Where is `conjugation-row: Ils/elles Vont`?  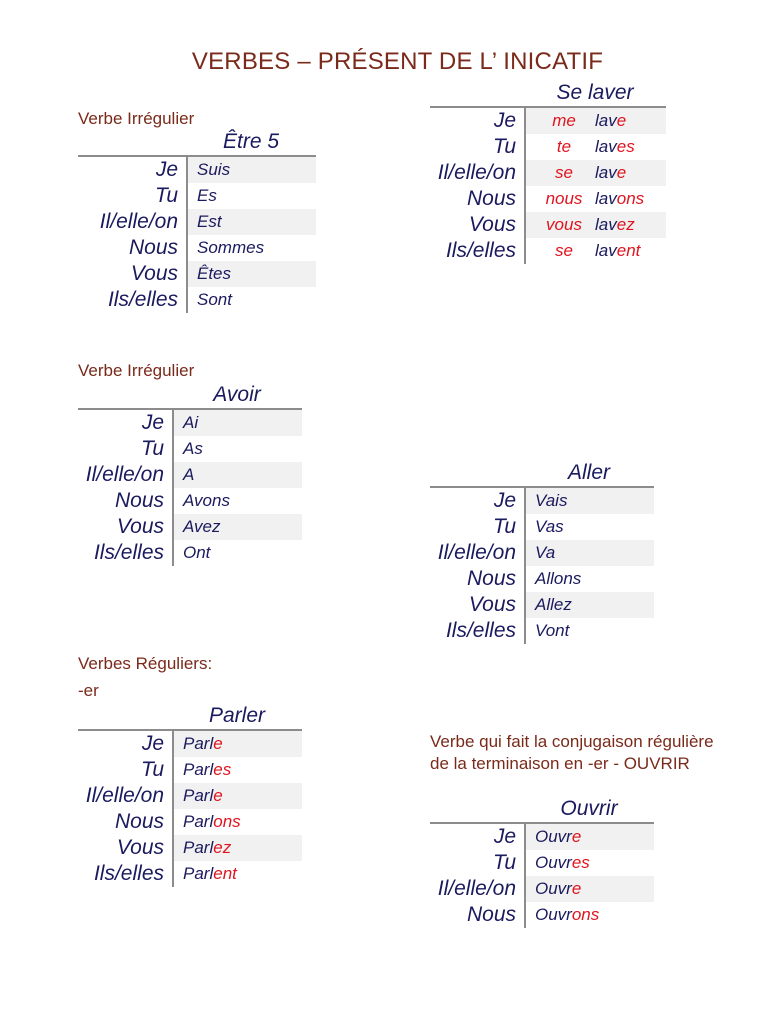
conjugation-row: Ils/elles Vont is located at coordinates (542, 631).